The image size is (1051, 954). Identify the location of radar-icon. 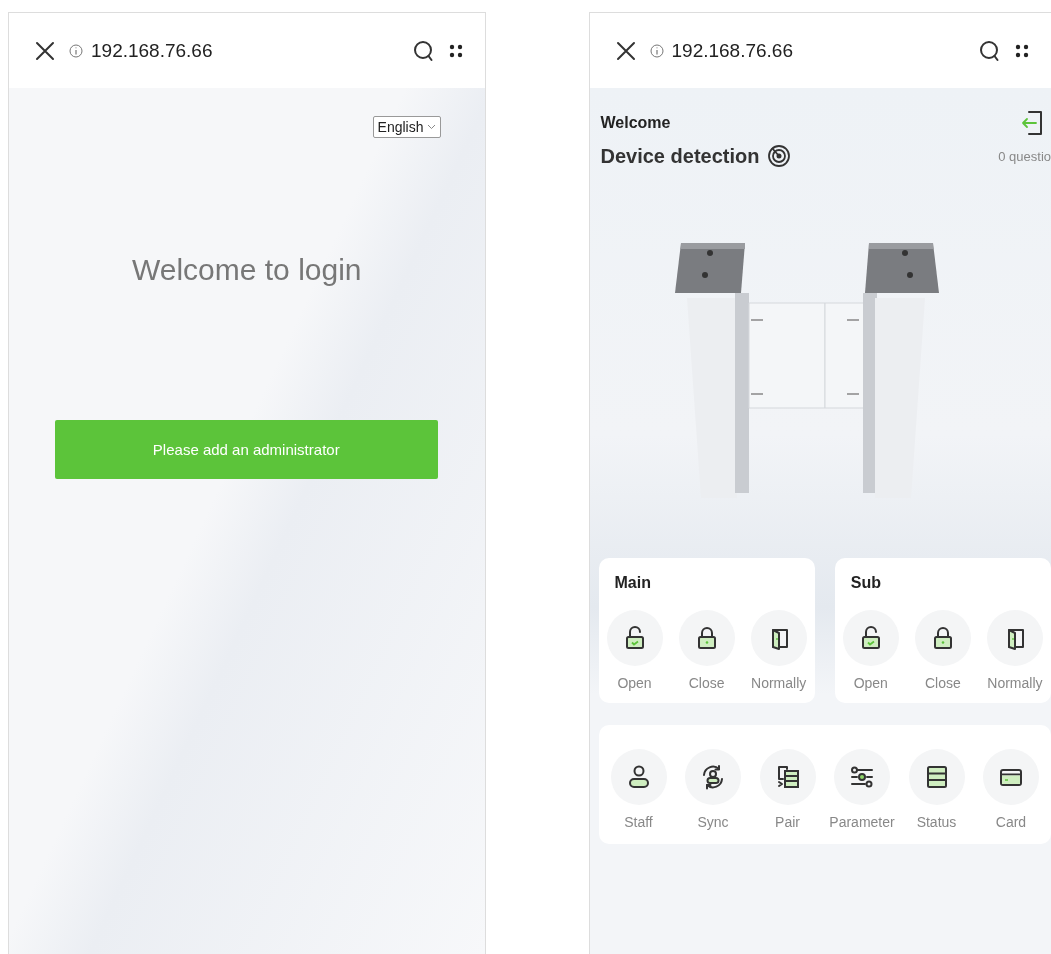
(779, 156).